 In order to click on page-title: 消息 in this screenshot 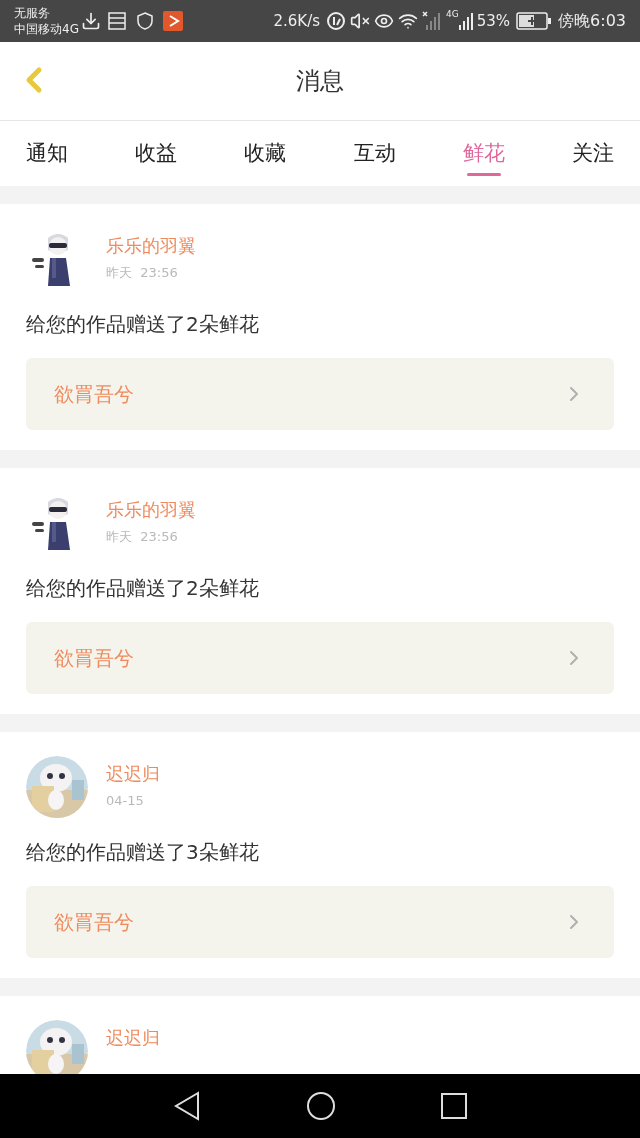, I will do `click(320, 81)`.